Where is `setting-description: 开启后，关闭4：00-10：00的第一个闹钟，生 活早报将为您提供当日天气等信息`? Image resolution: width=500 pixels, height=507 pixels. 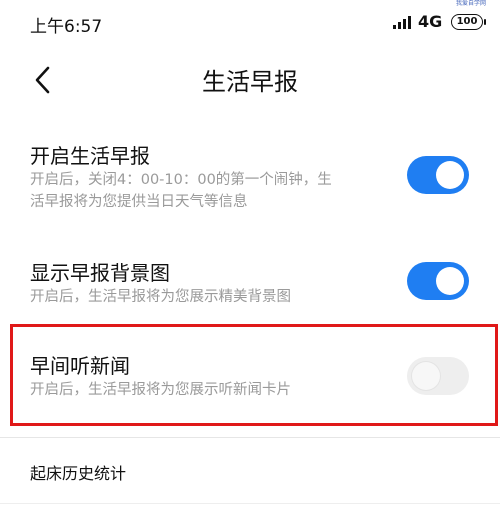 setting-description: 开启后，关闭4：00-10：00的第一个闹钟，生 活早报将为您提供当日天气等信息 is located at coordinates (210, 191).